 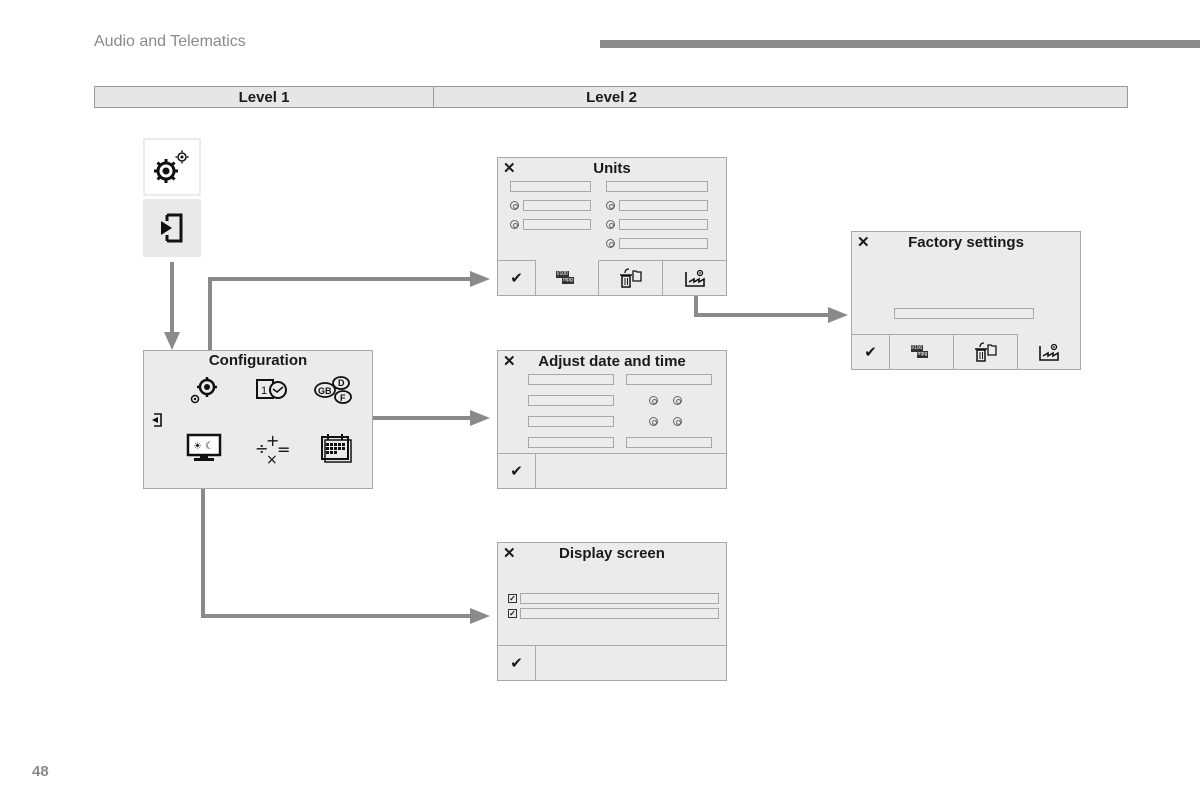 I want to click on languages-button: GB D F, so click(x=334, y=390).